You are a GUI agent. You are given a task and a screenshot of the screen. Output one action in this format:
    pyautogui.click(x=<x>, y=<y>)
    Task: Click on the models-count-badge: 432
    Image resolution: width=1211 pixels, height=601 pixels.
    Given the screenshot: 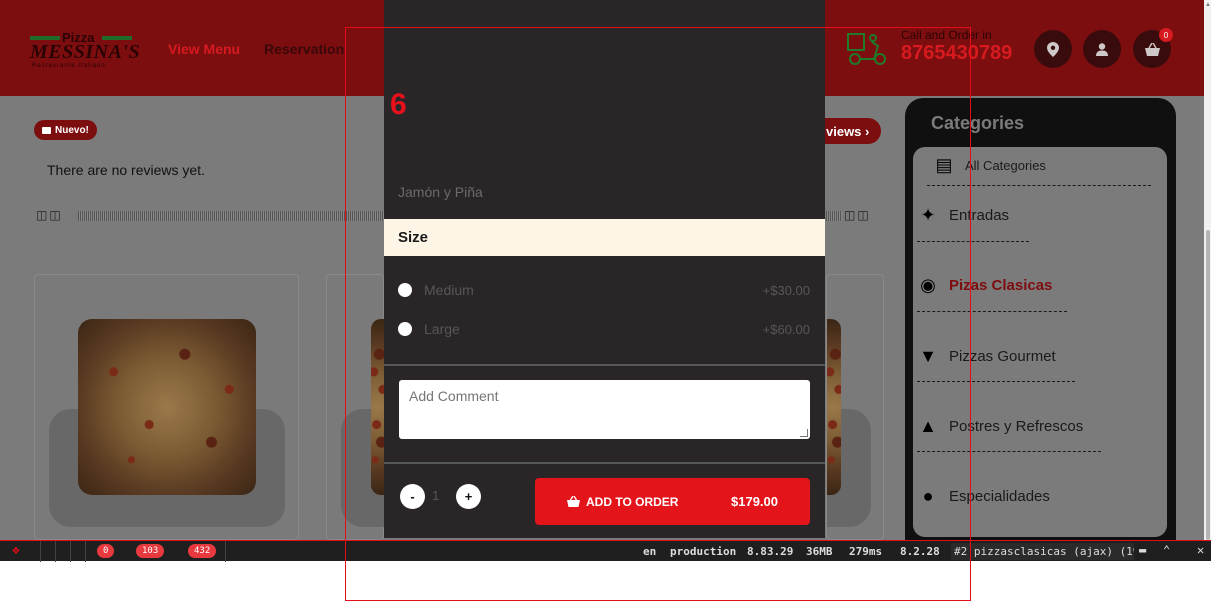 What is the action you would take?
    pyautogui.click(x=202, y=551)
    